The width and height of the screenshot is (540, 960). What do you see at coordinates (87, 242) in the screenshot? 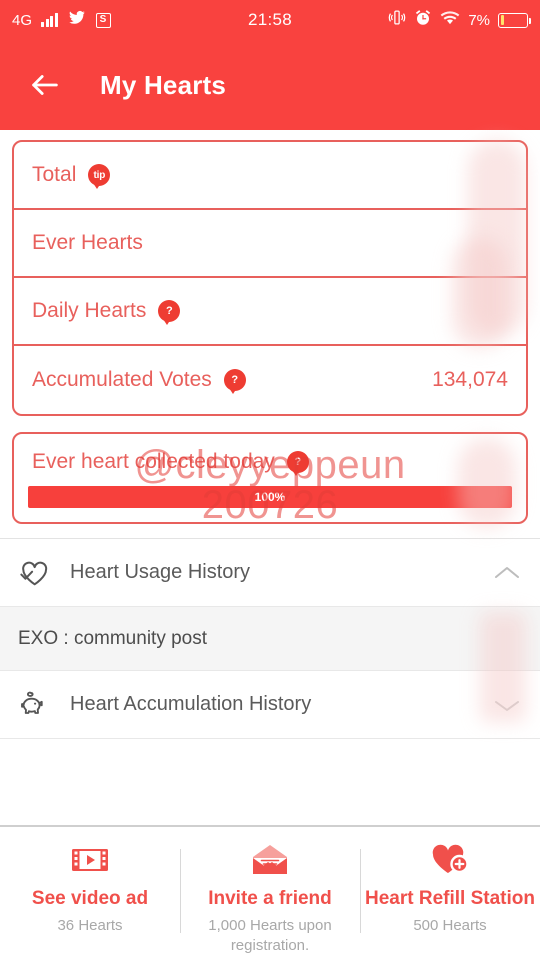
I see `hearts-row-label: Ever Hearts` at bounding box center [87, 242].